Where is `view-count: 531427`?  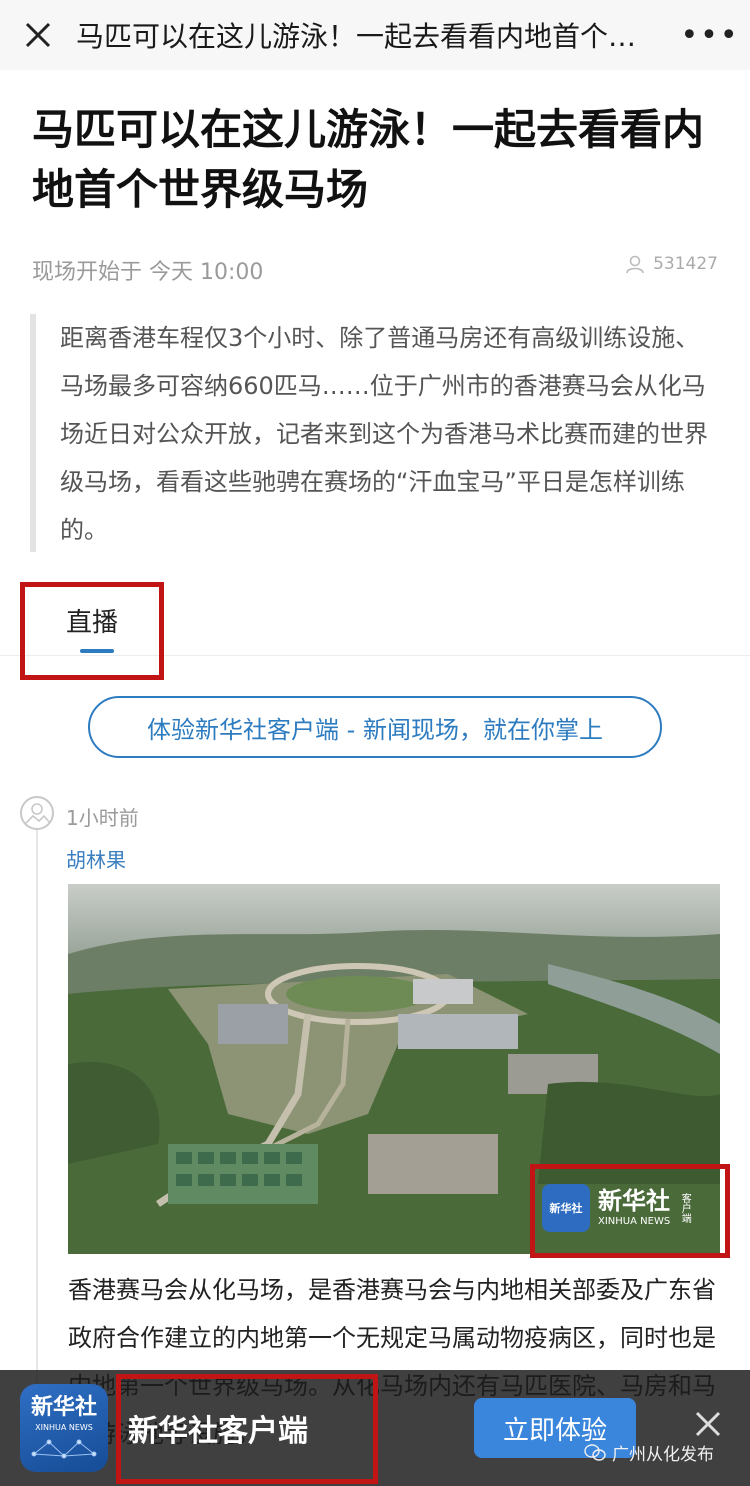
view-count: 531427 is located at coordinates (671, 264).